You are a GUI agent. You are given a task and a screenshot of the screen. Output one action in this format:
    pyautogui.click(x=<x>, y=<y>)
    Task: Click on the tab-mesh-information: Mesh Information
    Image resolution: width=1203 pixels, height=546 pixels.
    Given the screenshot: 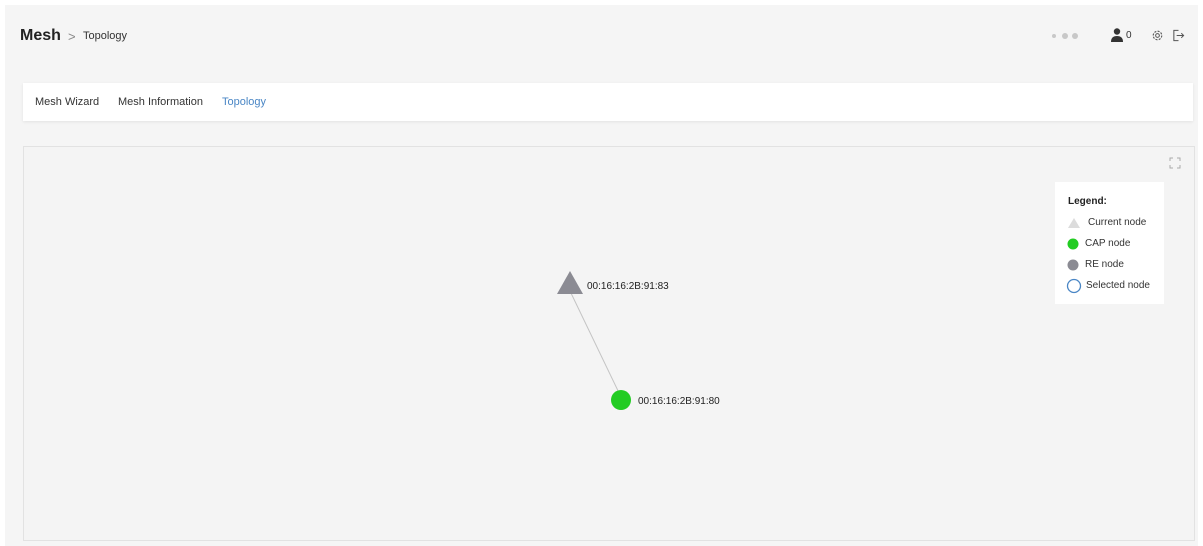 What is the action you would take?
    pyautogui.click(x=160, y=102)
    